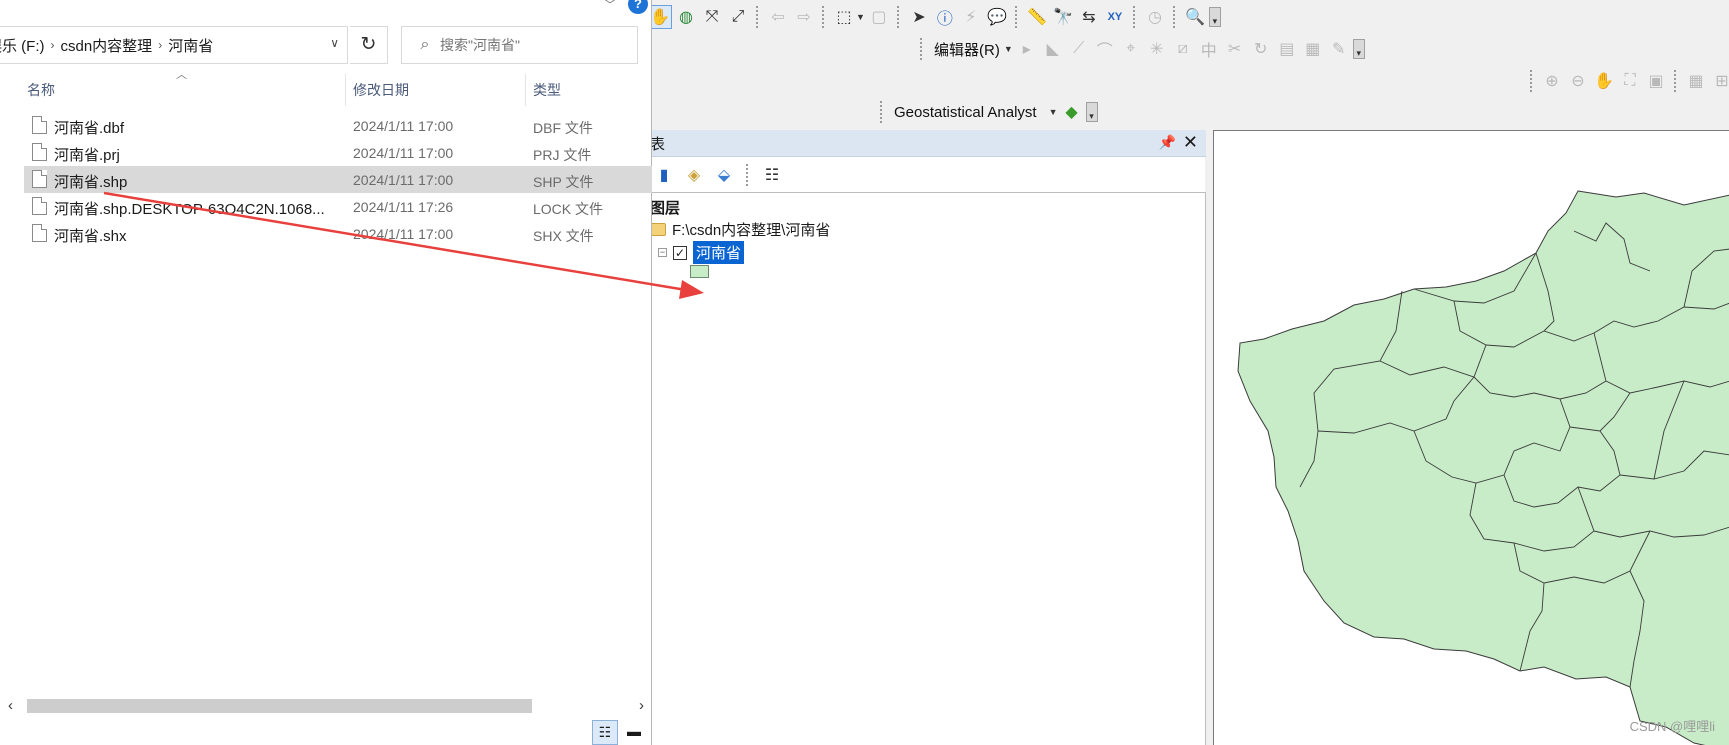  I want to click on full-extent-icon: ◍, so click(686, 17).